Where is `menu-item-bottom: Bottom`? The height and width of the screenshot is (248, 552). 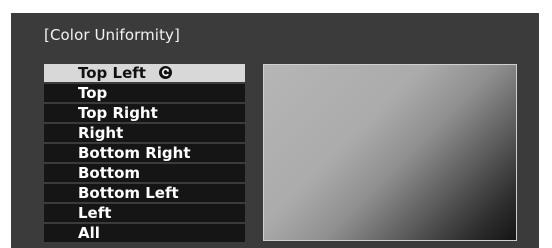
menu-item-bottom: Bottom is located at coordinates (144, 173).